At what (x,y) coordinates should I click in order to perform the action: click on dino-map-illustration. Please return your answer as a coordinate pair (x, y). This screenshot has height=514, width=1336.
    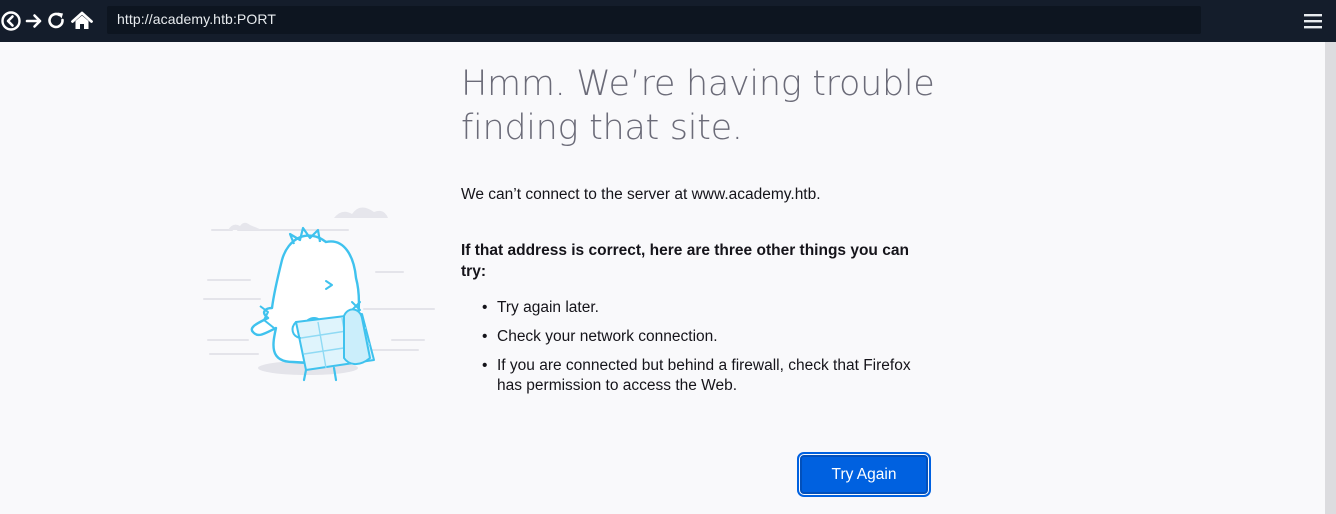
    Looking at the image, I should click on (318, 282).